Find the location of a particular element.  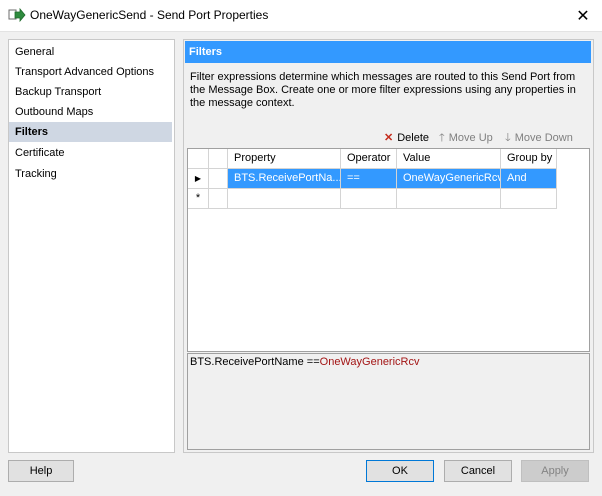

column-header-group-by: Group by is located at coordinates (529, 159).